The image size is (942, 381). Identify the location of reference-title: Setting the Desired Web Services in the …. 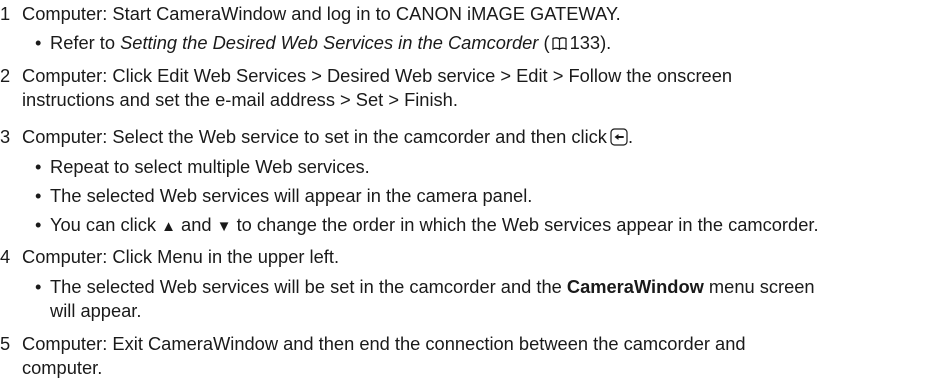
(329, 42).